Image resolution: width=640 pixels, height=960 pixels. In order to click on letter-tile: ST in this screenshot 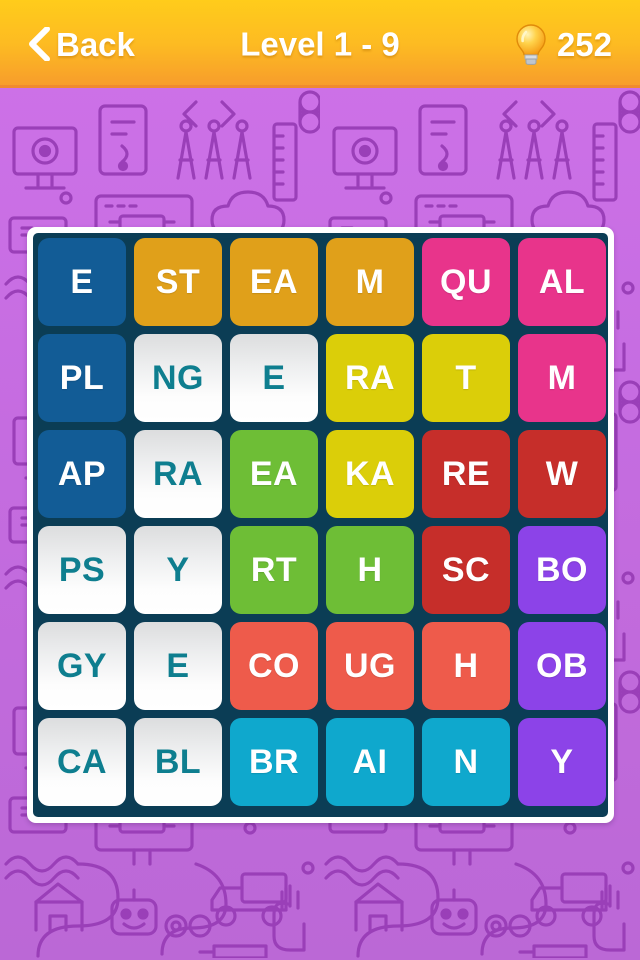, I will do `click(178, 282)`.